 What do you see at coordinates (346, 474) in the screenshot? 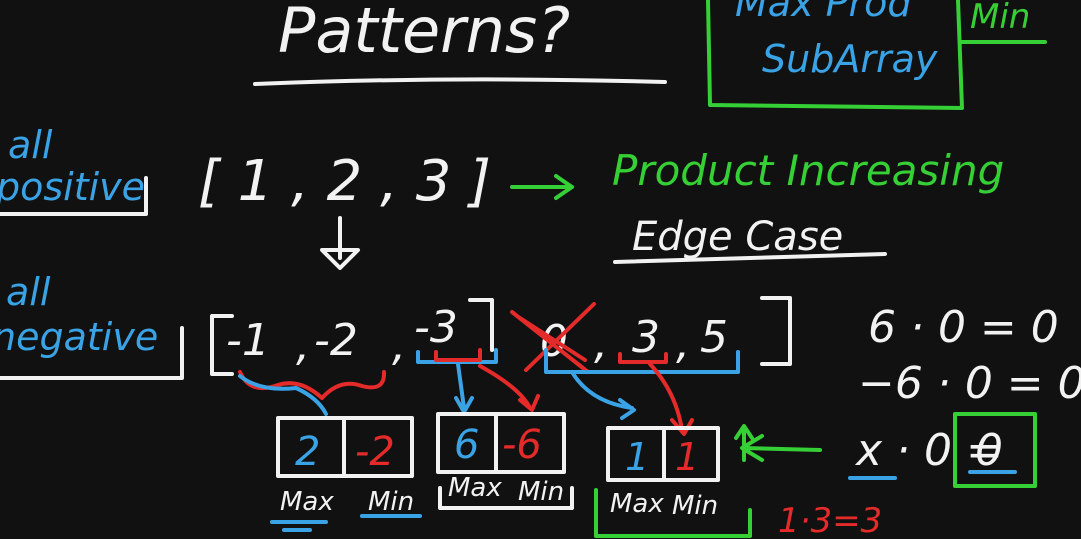
I see `max-min-box-1: 2 -2 Max Min` at bounding box center [346, 474].